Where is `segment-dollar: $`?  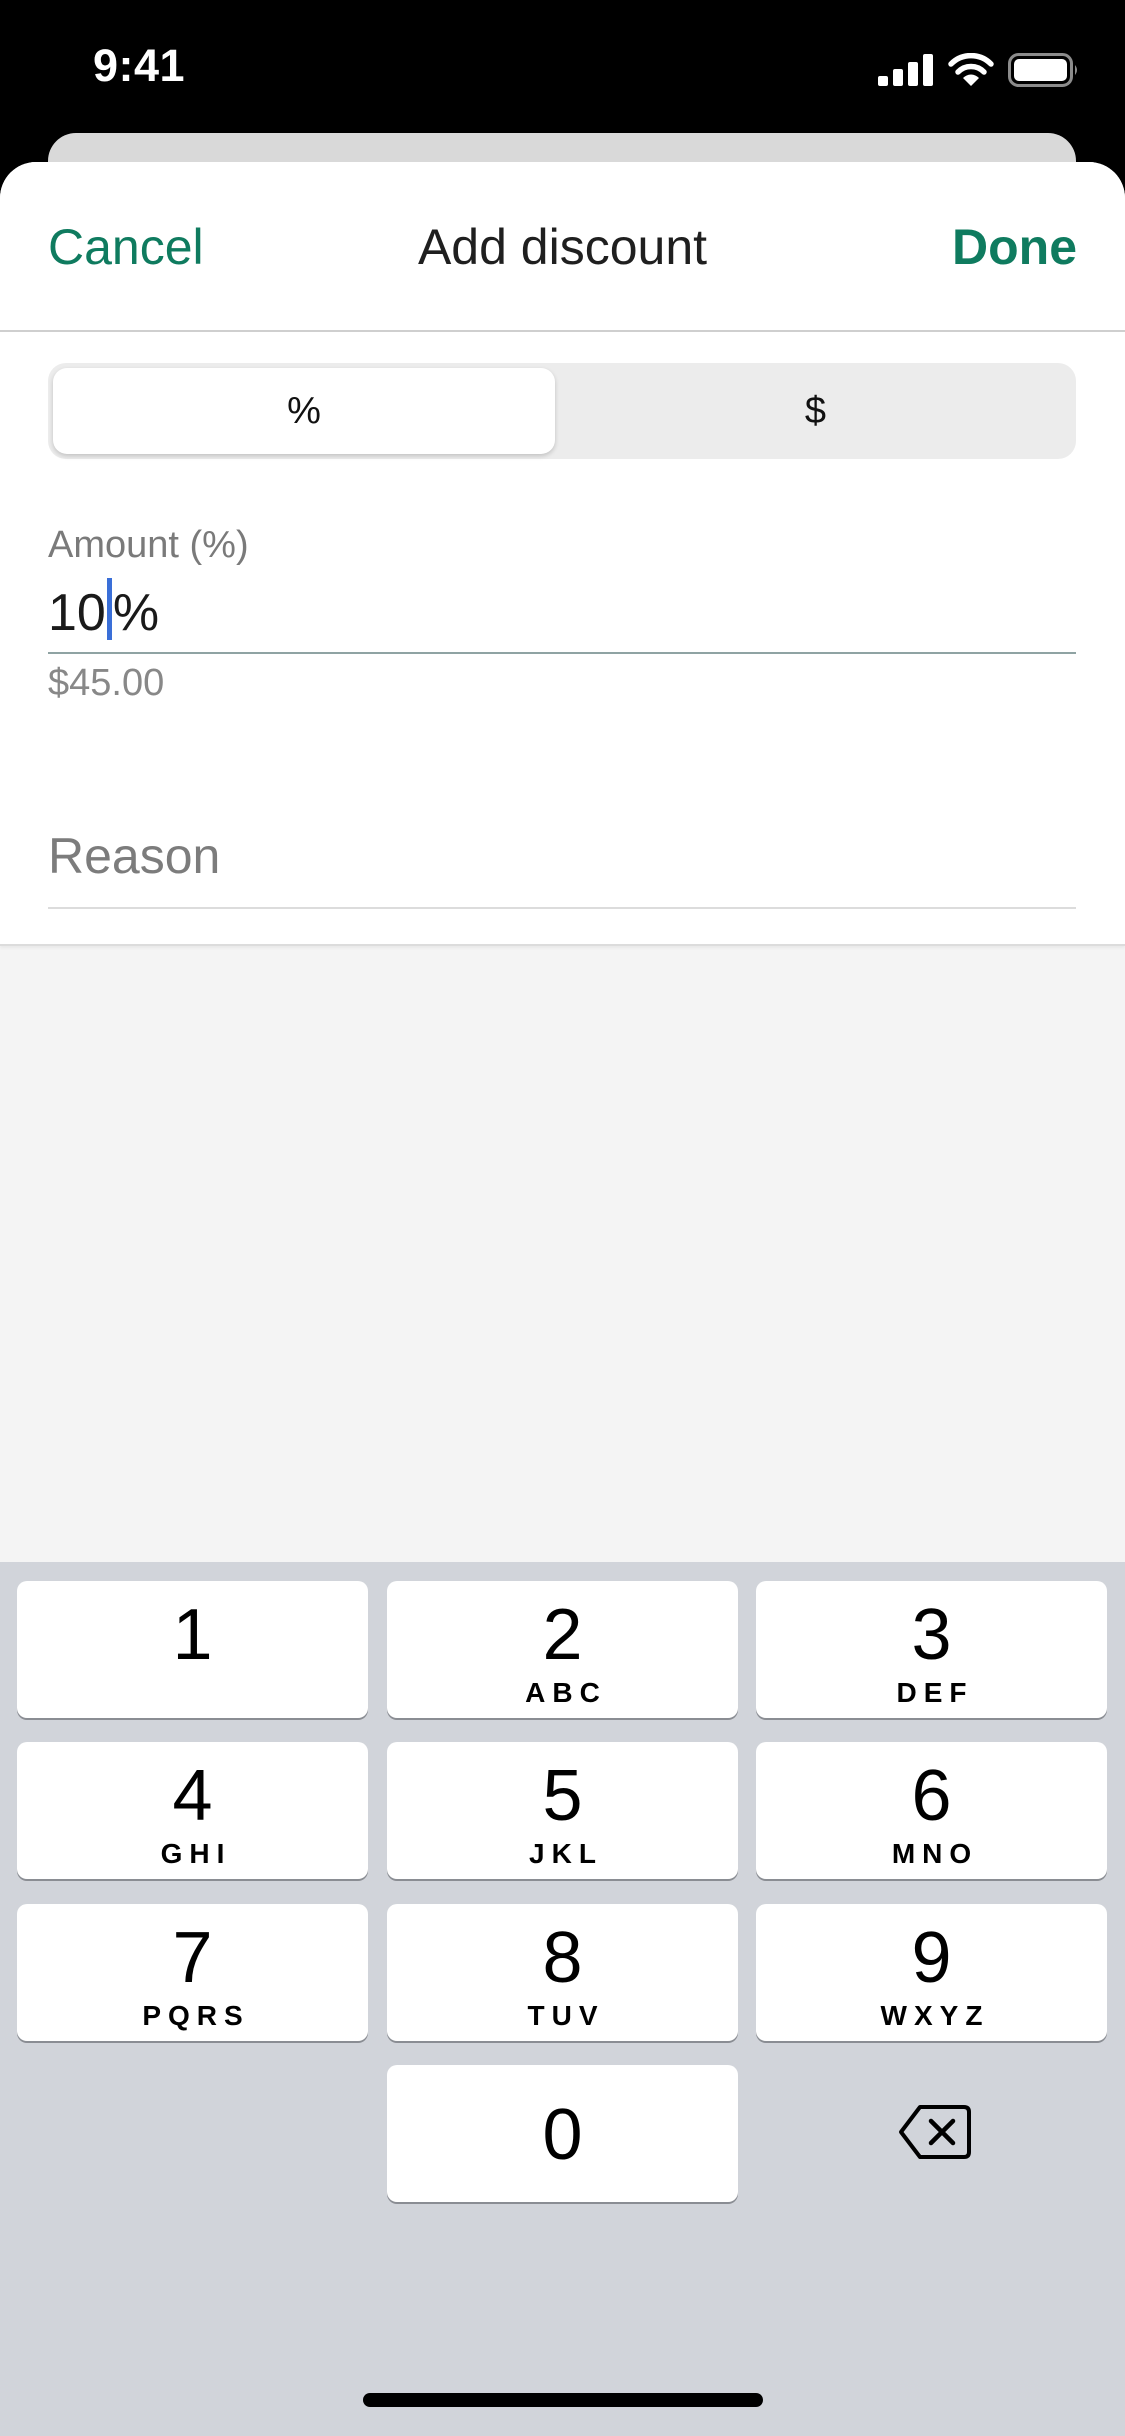 segment-dollar: $ is located at coordinates (815, 411).